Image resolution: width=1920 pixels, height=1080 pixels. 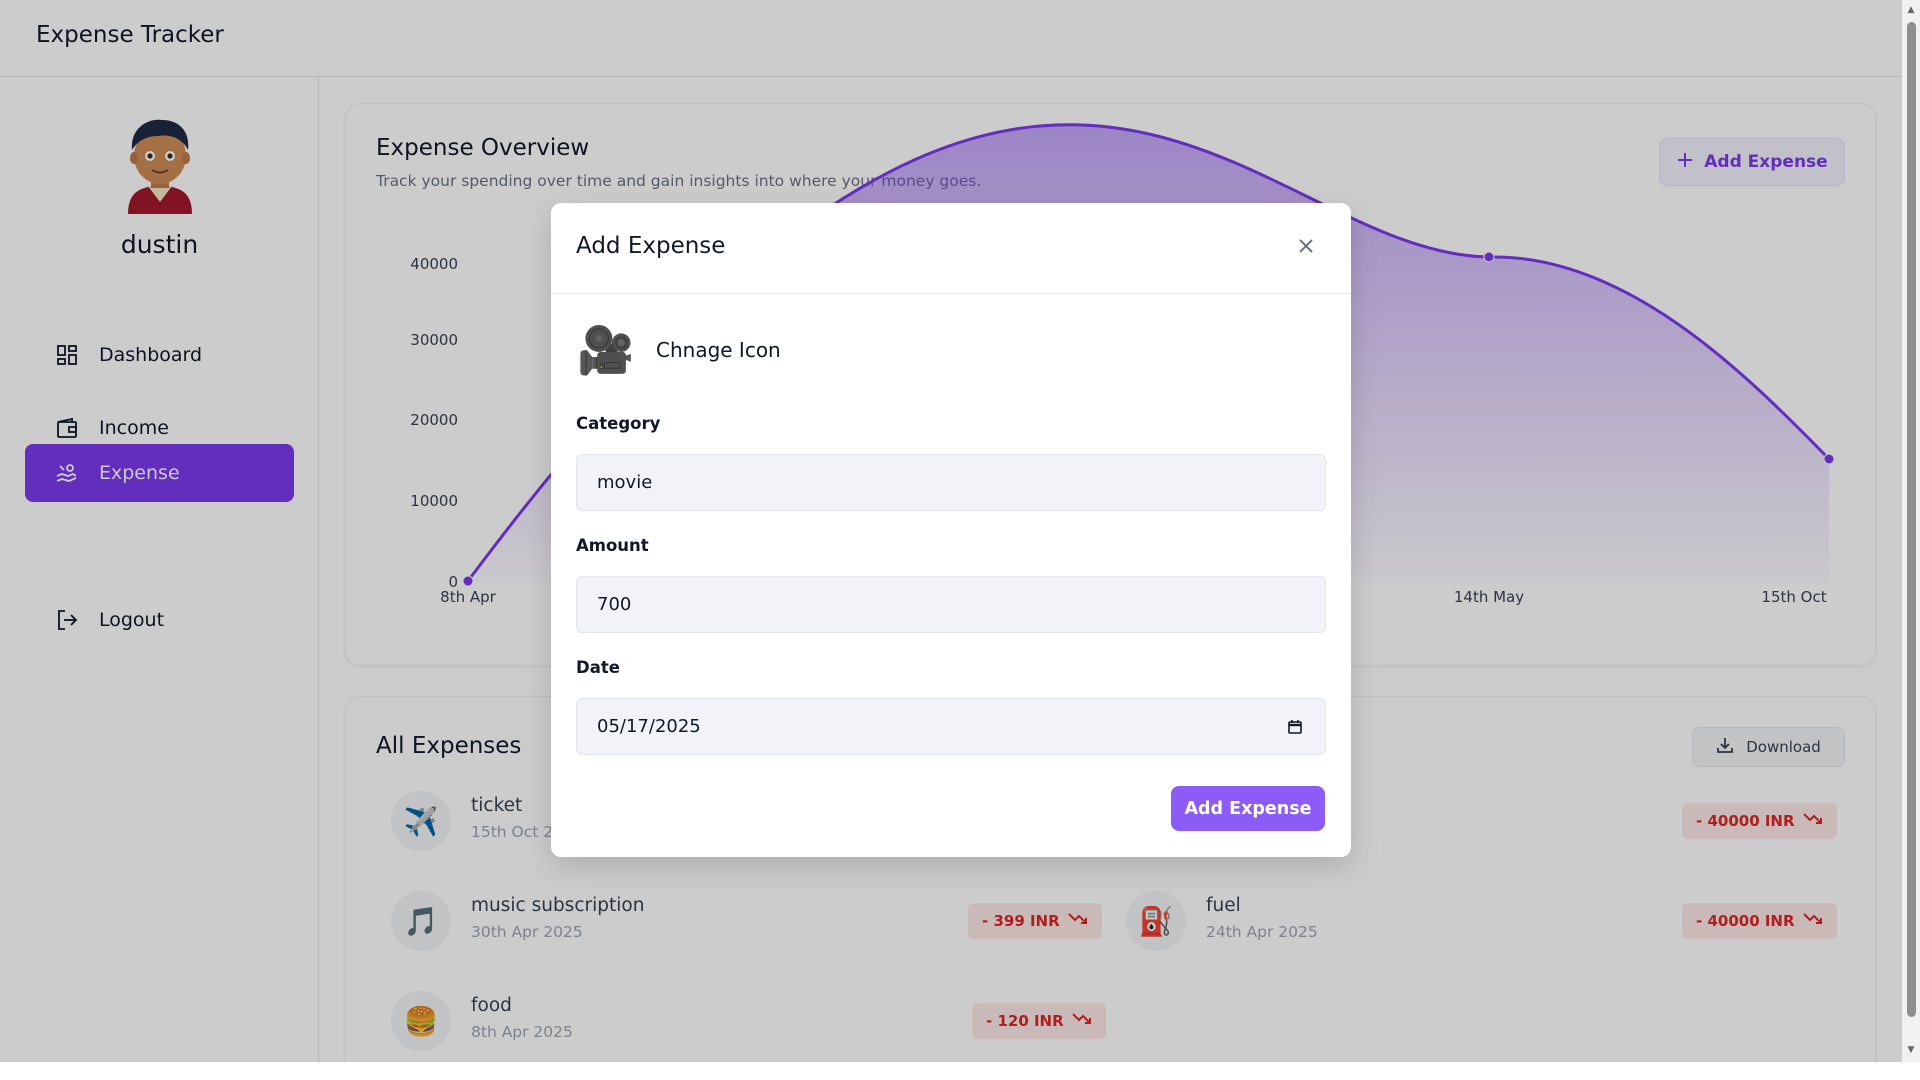 What do you see at coordinates (1911, 1050) in the screenshot?
I see `scroll-down-icon: ▼` at bounding box center [1911, 1050].